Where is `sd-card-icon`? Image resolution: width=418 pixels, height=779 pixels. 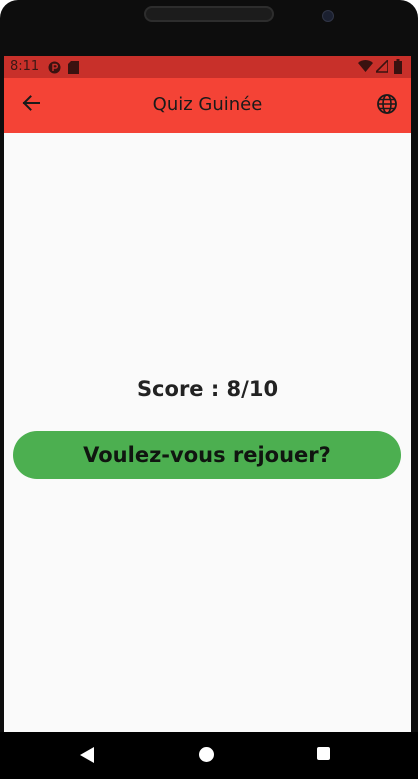 sd-card-icon is located at coordinates (73, 69).